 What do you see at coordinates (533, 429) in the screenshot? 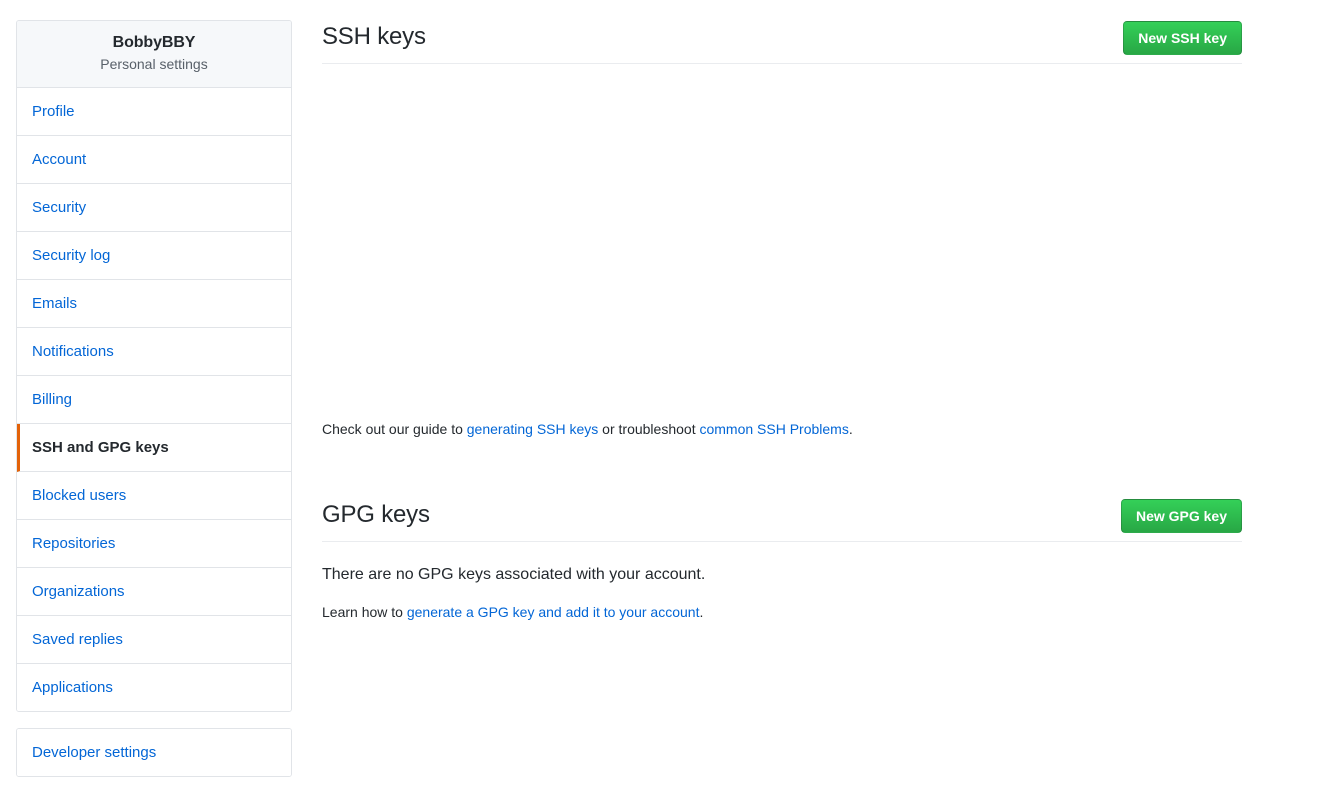
I see `generating-ssh-keys-link: generating SSH keys` at bounding box center [533, 429].